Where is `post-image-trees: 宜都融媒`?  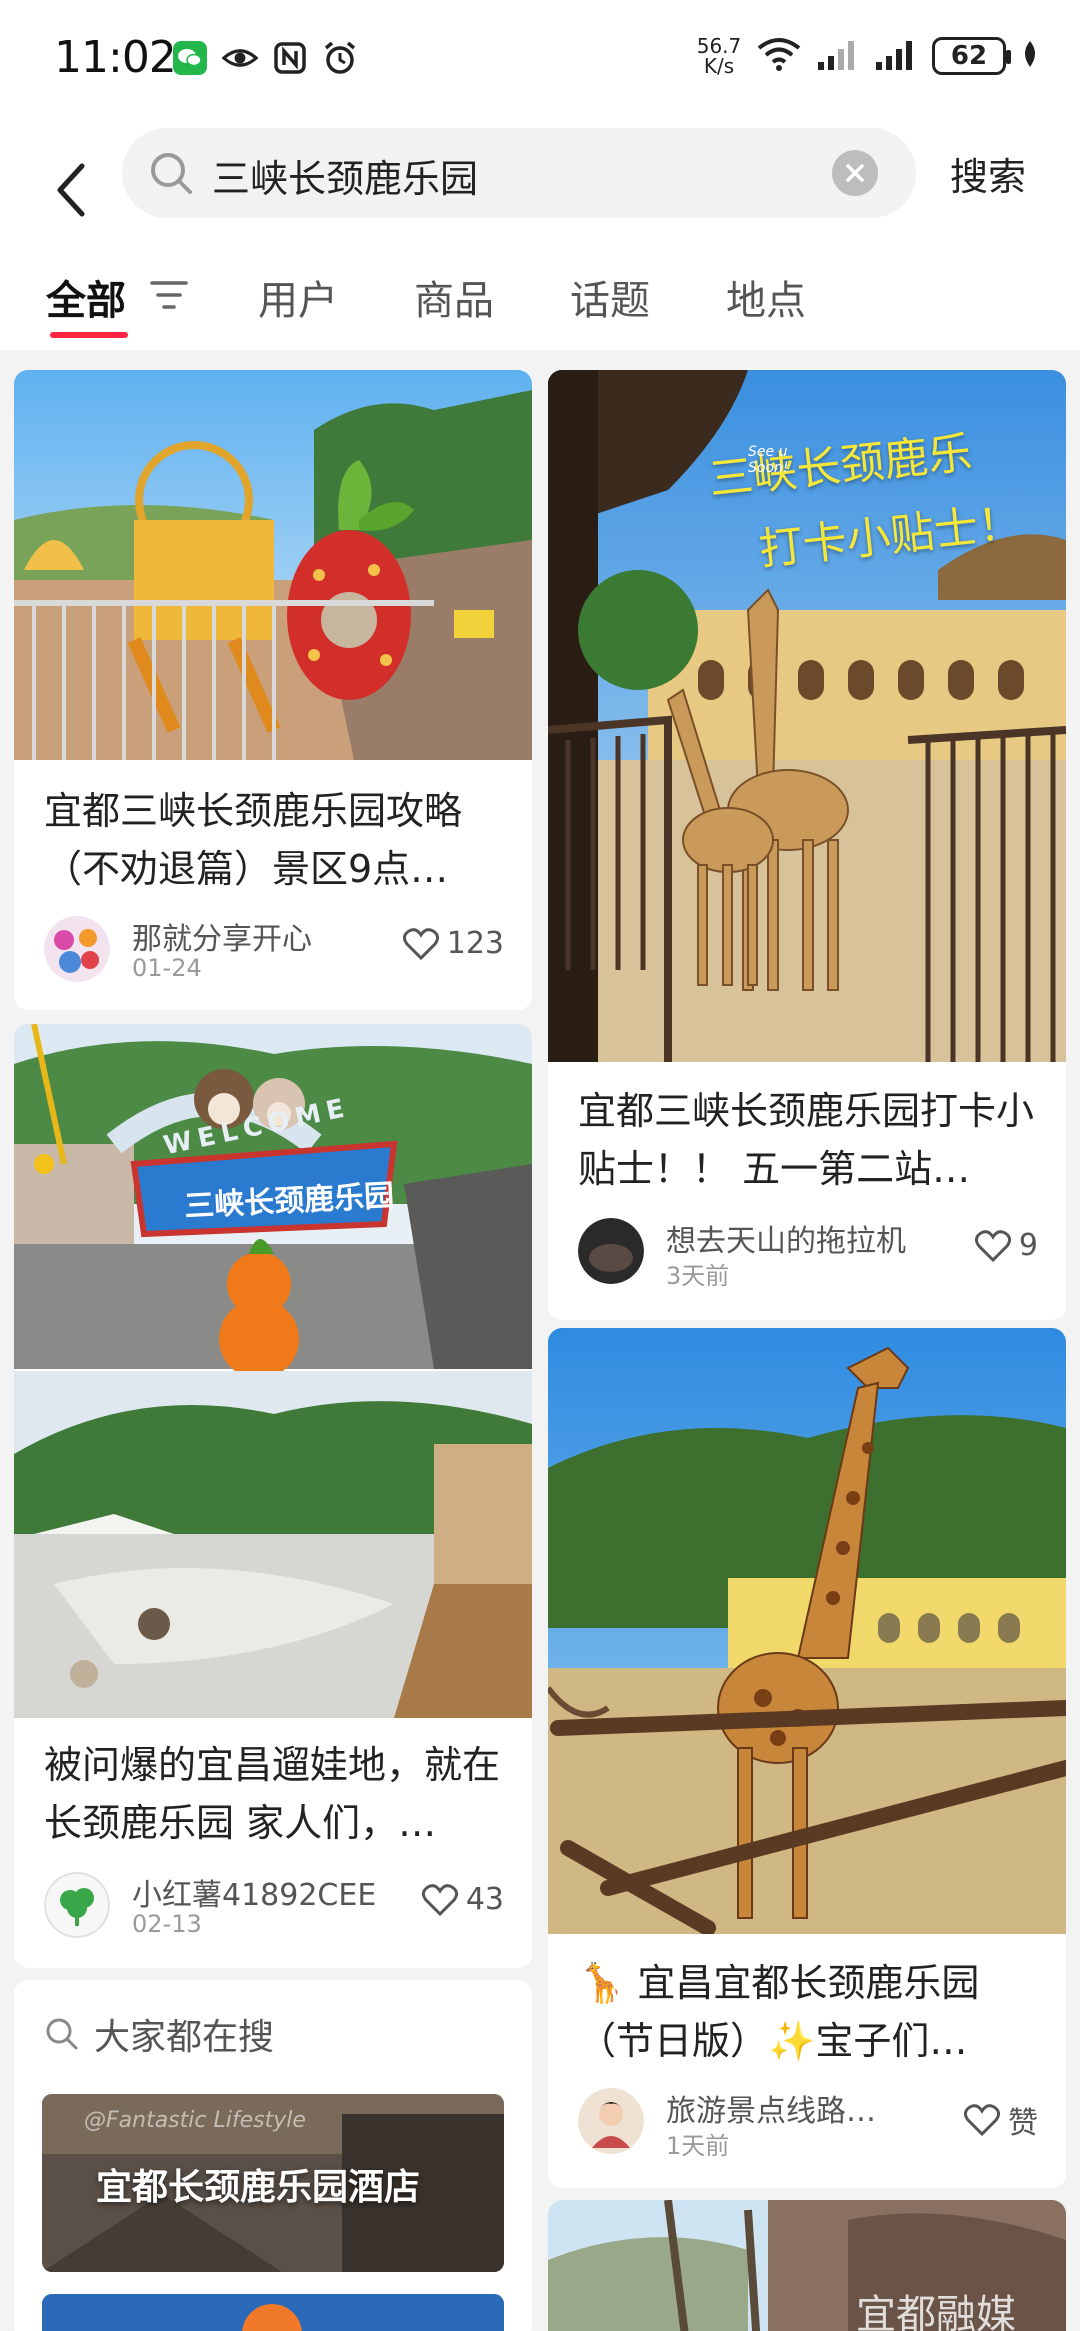 post-image-trees: 宜都融媒 is located at coordinates (807, 2265).